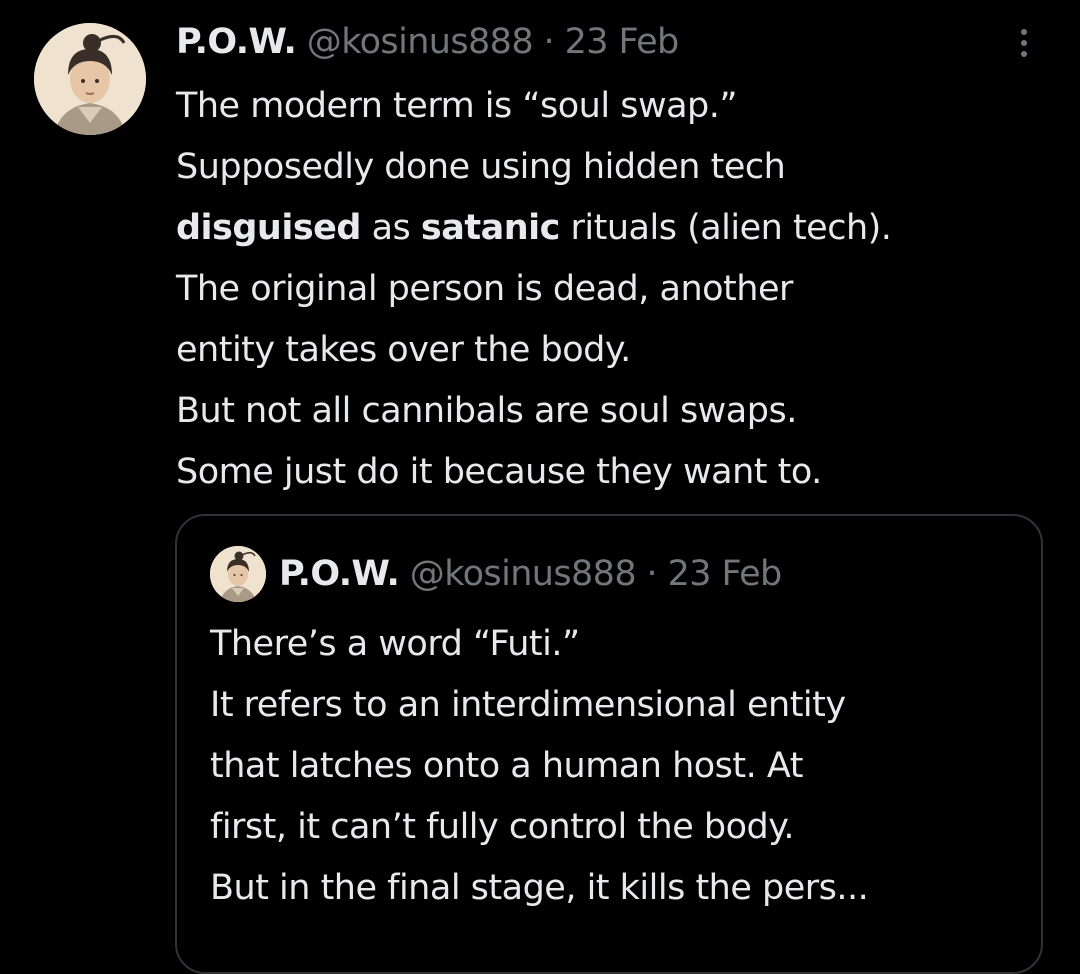  What do you see at coordinates (486, 411) in the screenshot?
I see `tweet-line: But not all cannibals are soul swaps.` at bounding box center [486, 411].